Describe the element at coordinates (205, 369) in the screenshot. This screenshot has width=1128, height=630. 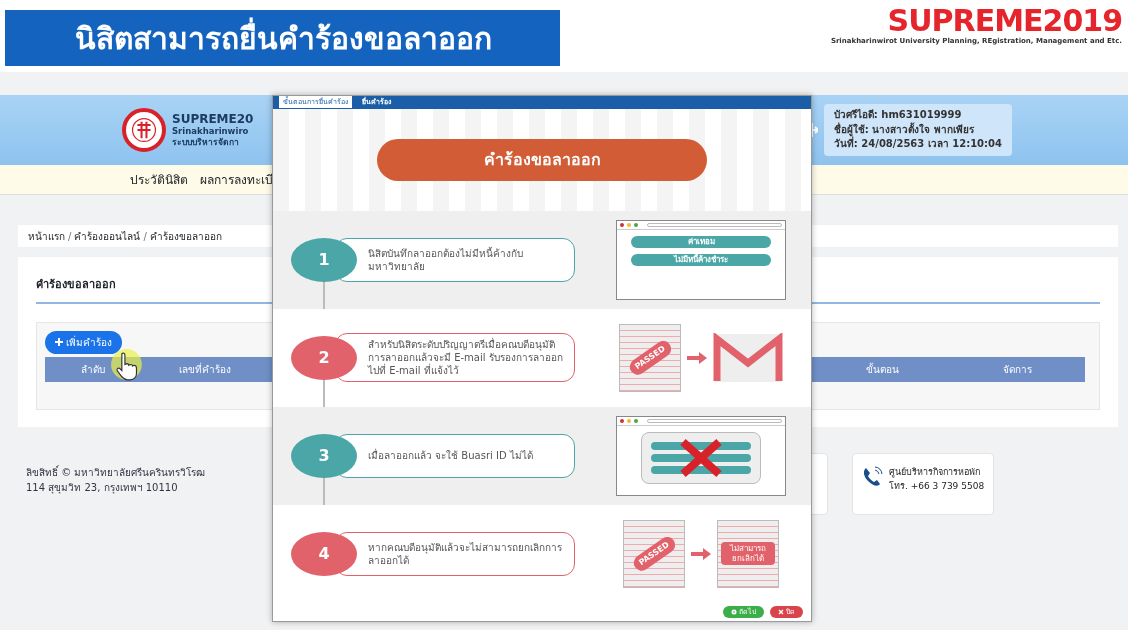
I see `column-header: เลขที่คำร้อง` at that location.